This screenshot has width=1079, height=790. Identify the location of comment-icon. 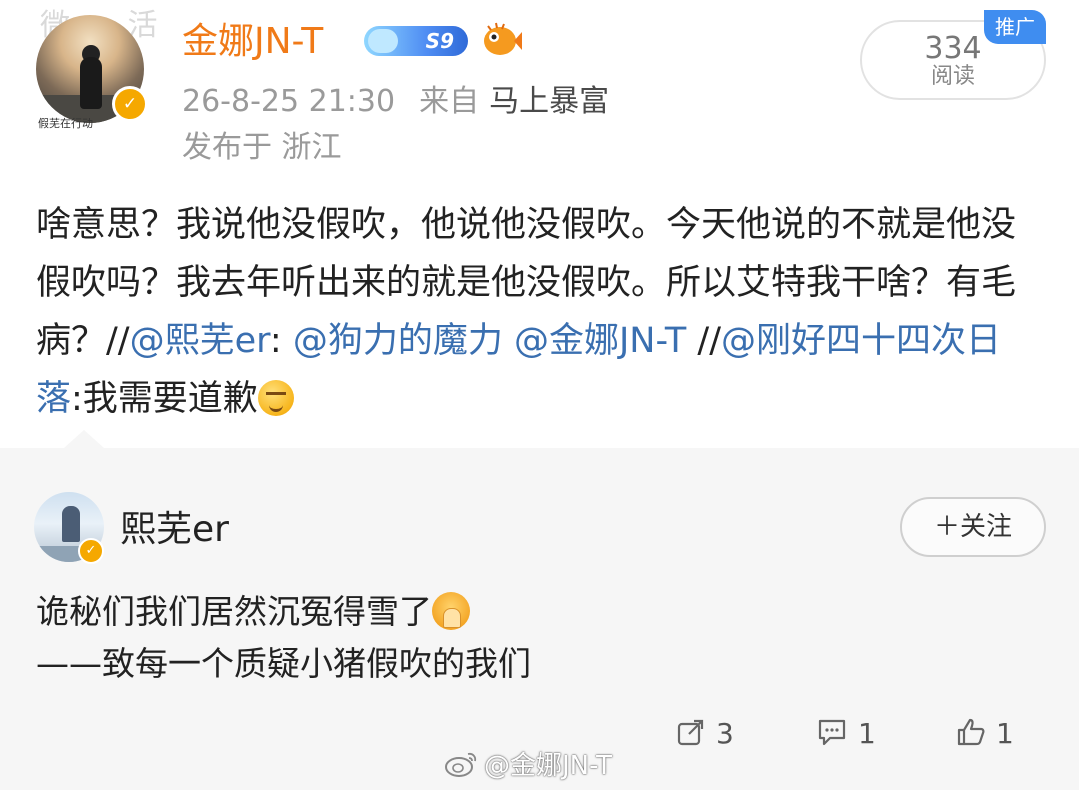
(832, 732).